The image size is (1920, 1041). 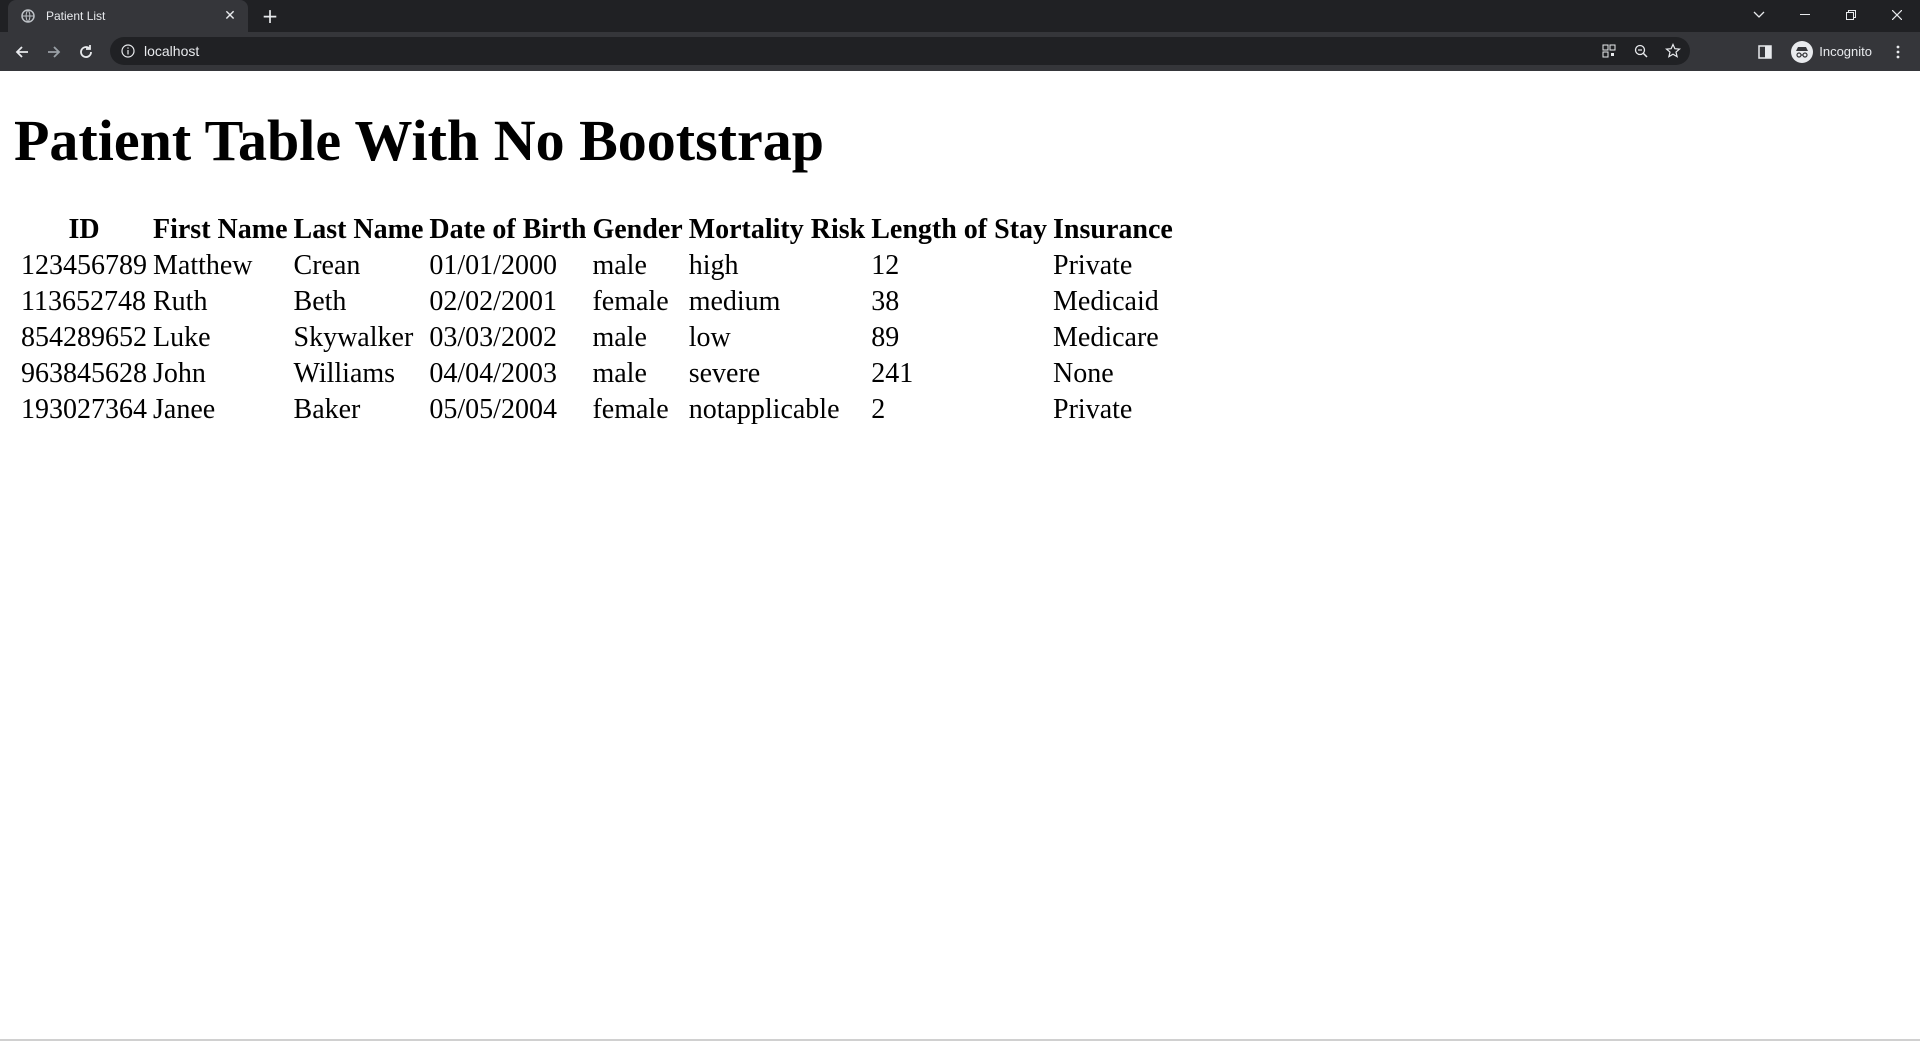 I want to click on cell-first-name: John, so click(x=179, y=373).